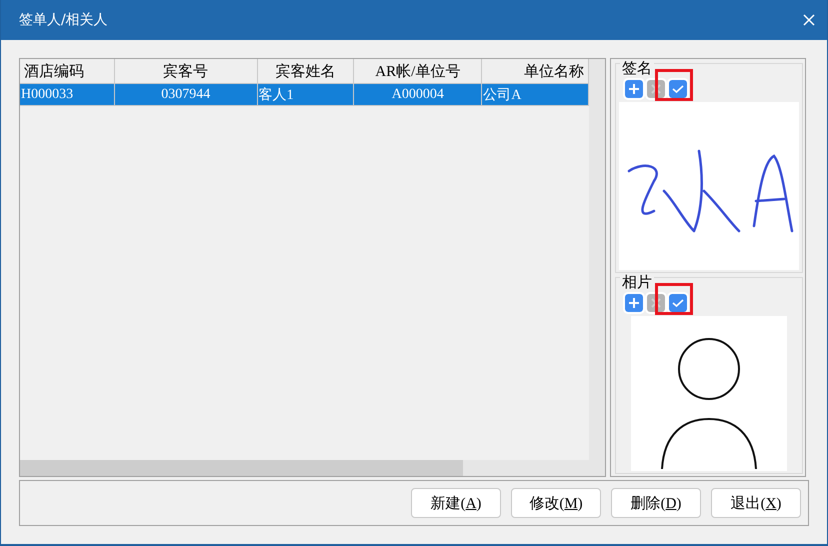 This screenshot has height=546, width=828. What do you see at coordinates (556, 503) in the screenshot?
I see `action-button: 修改(M)` at bounding box center [556, 503].